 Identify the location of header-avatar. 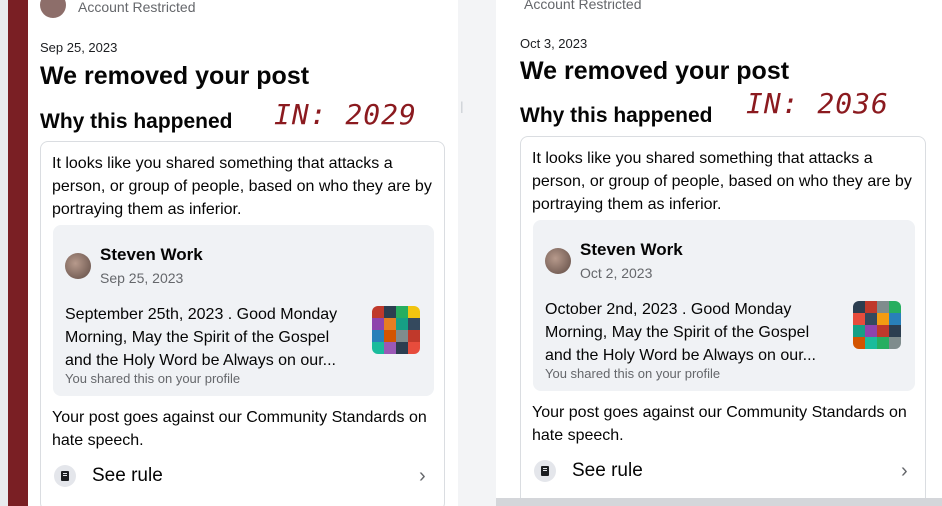
(53, 9).